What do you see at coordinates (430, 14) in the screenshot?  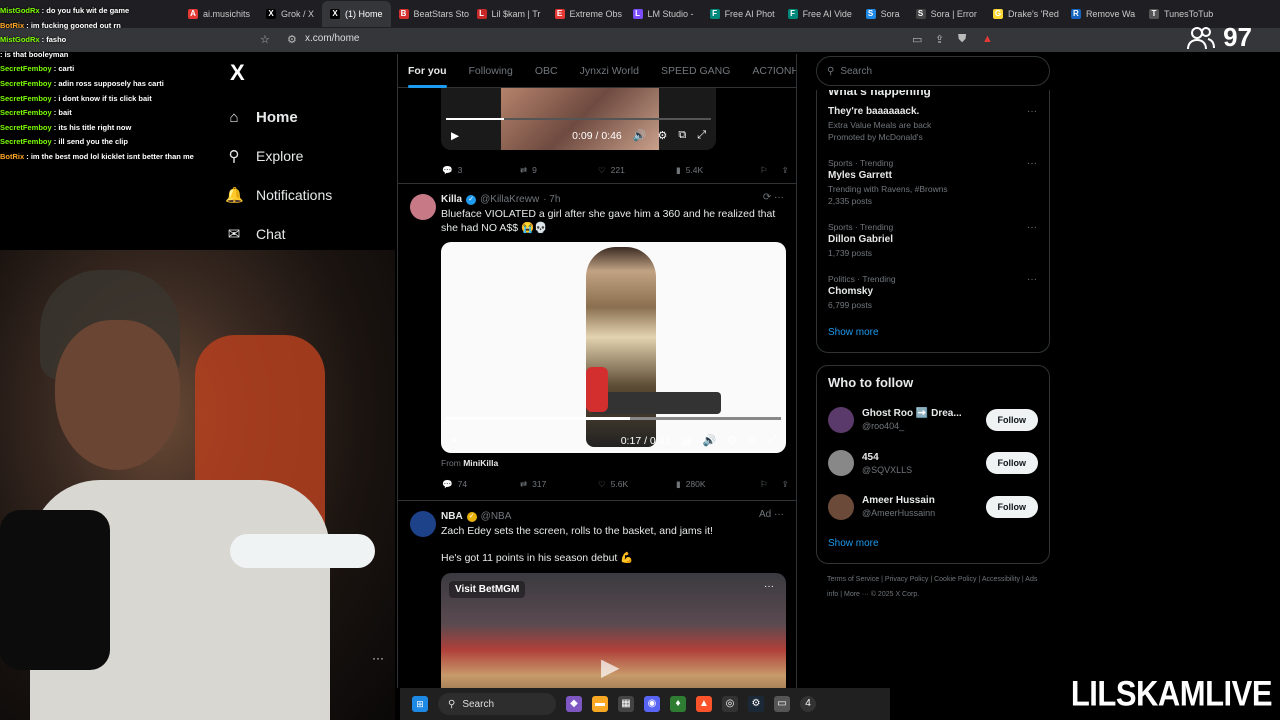 I see `browser-tab: B BeatStars Sto` at bounding box center [430, 14].